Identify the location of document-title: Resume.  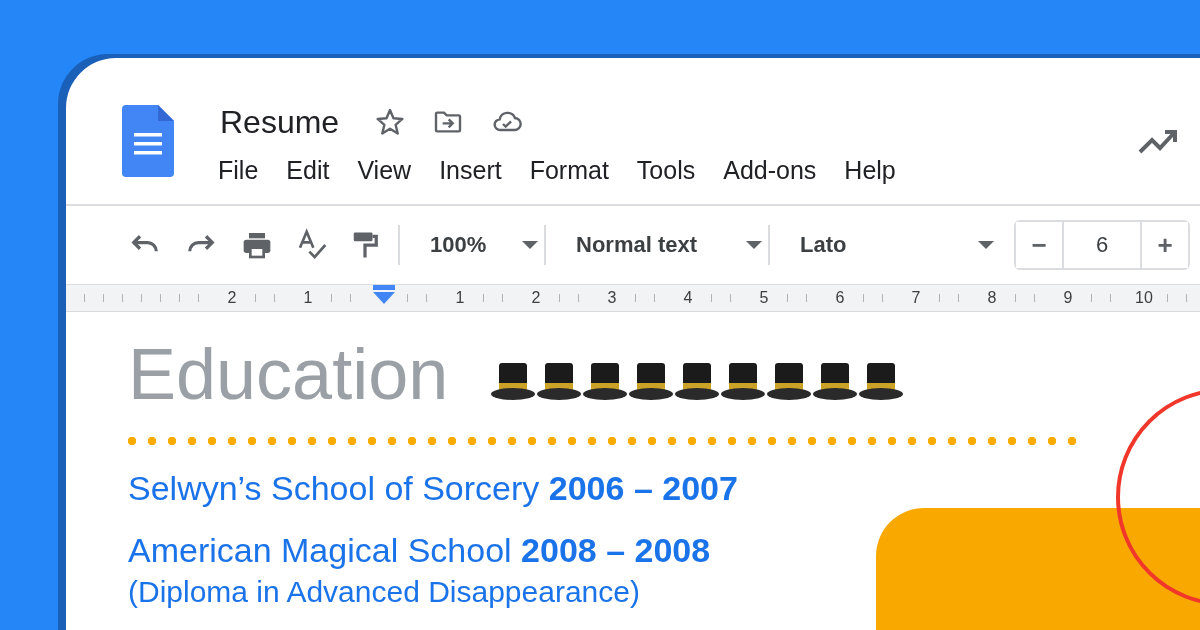
(280, 122).